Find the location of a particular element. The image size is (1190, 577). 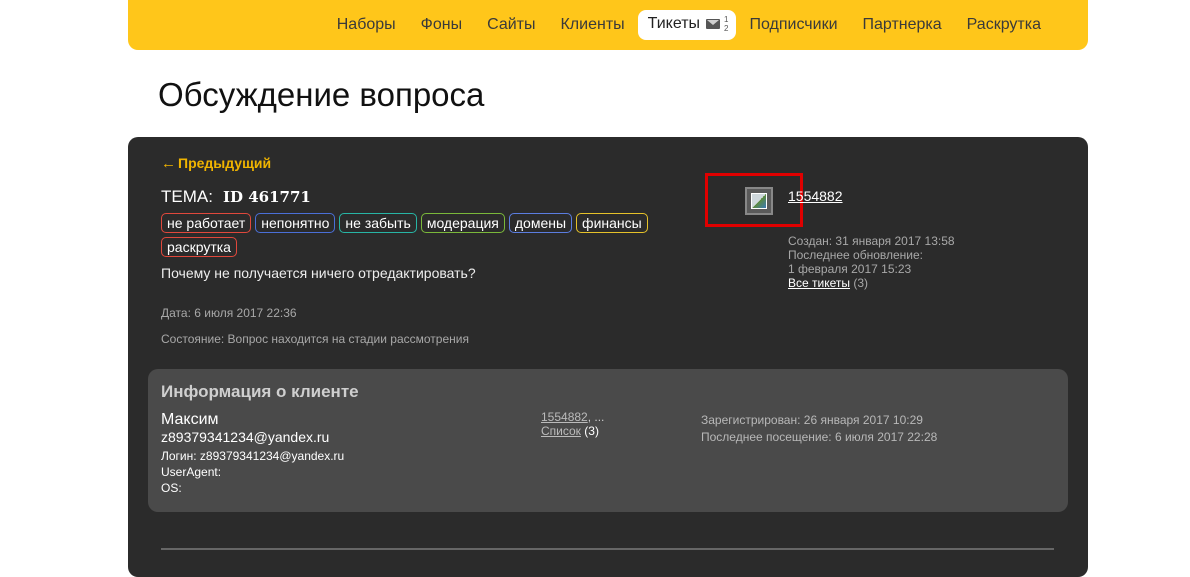

client-accounts: 1554882, ... Список (3) is located at coordinates (572, 424).